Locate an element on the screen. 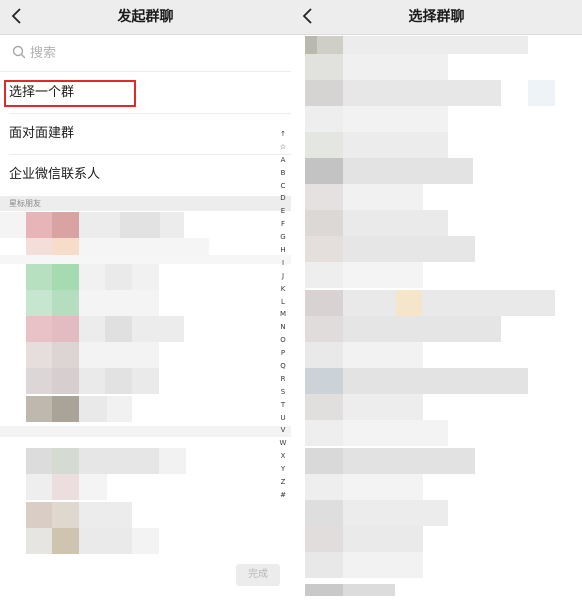 This screenshot has height=600, width=582. index-letter: Q is located at coordinates (283, 366).